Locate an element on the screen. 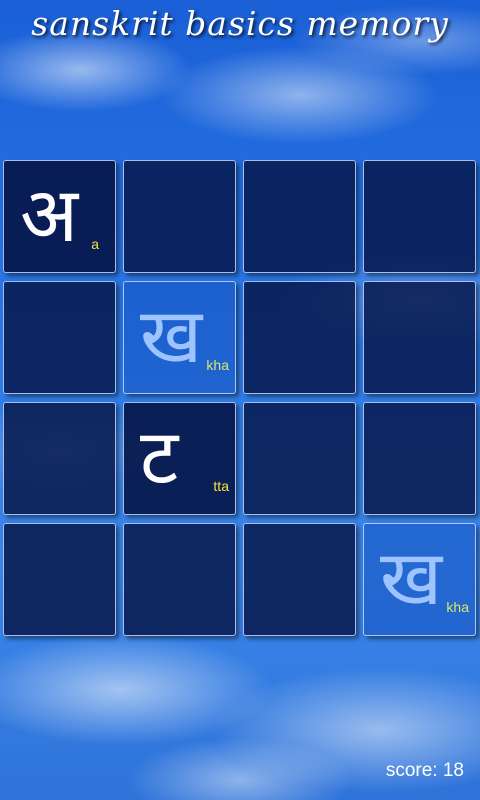  card-15: ख kha is located at coordinates (419, 579).